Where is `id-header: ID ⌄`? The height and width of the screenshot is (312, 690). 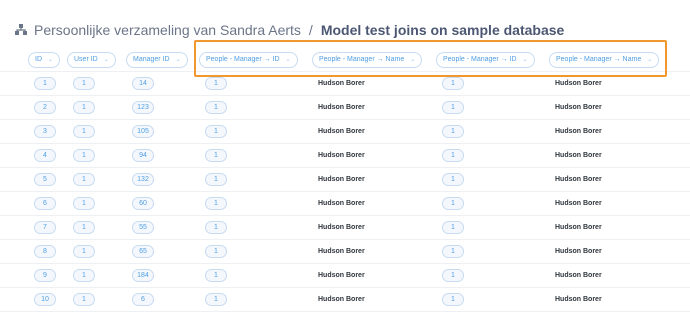 id-header: ID ⌄ is located at coordinates (44, 59).